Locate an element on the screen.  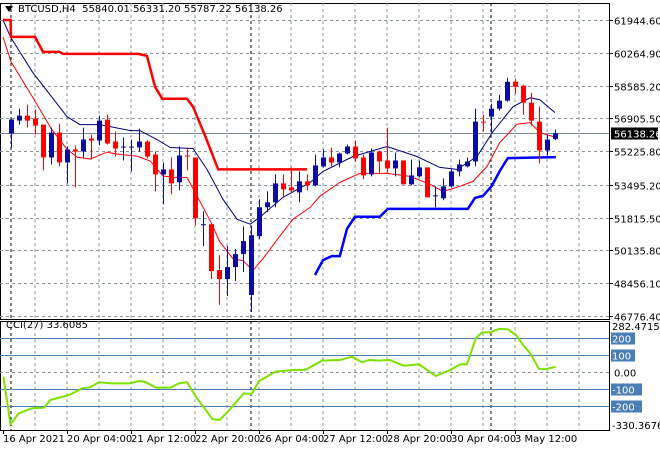
cci-level-label: -100 is located at coordinates (623, 391).